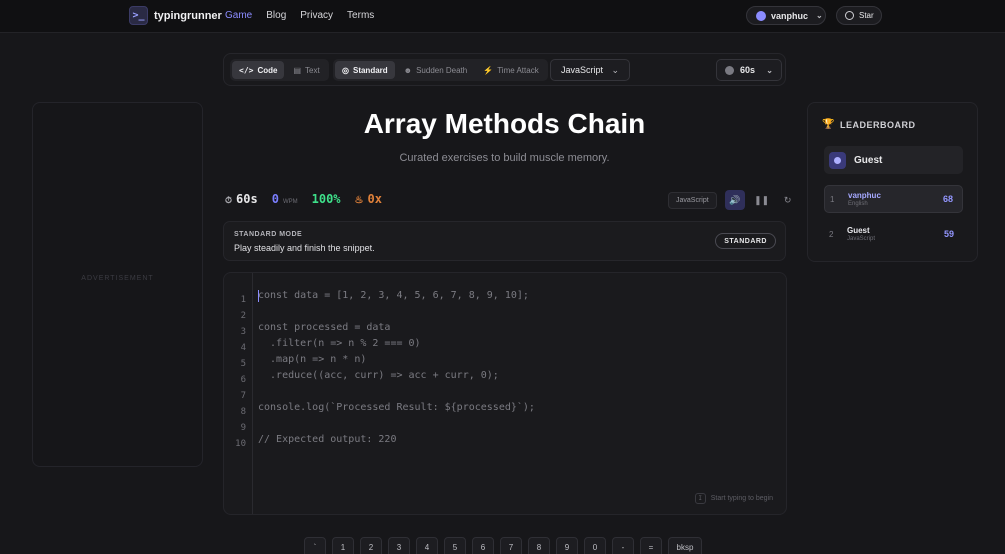 The width and height of the screenshot is (1005, 554). Describe the element at coordinates (828, 124) in the screenshot. I see `trophy-icon: 🏆` at that location.